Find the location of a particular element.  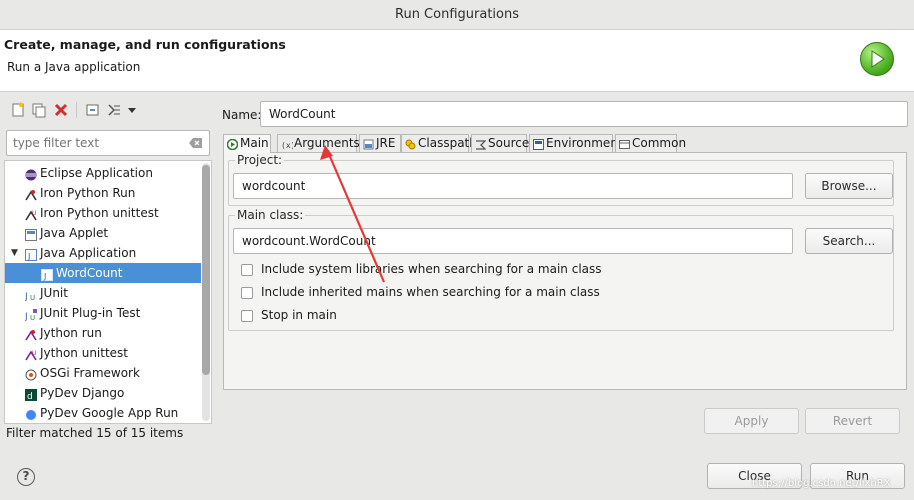

django-icon: d is located at coordinates (31, 394).